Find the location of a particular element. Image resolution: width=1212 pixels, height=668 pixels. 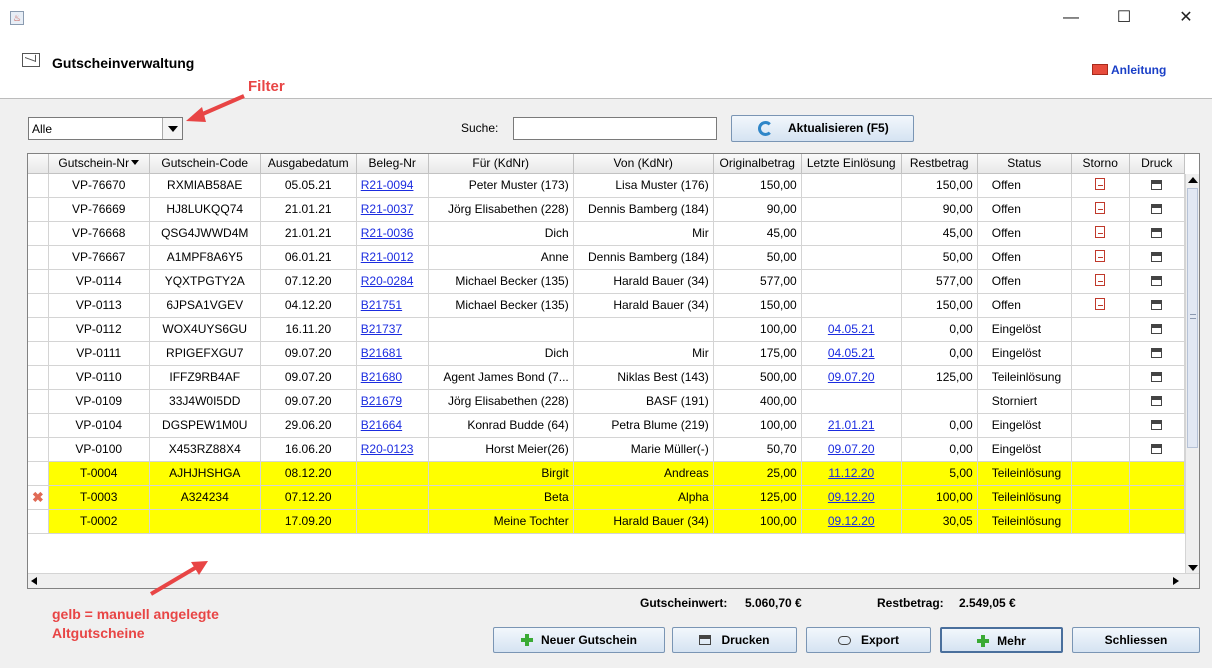

column-header-print: Druck is located at coordinates (1157, 164).